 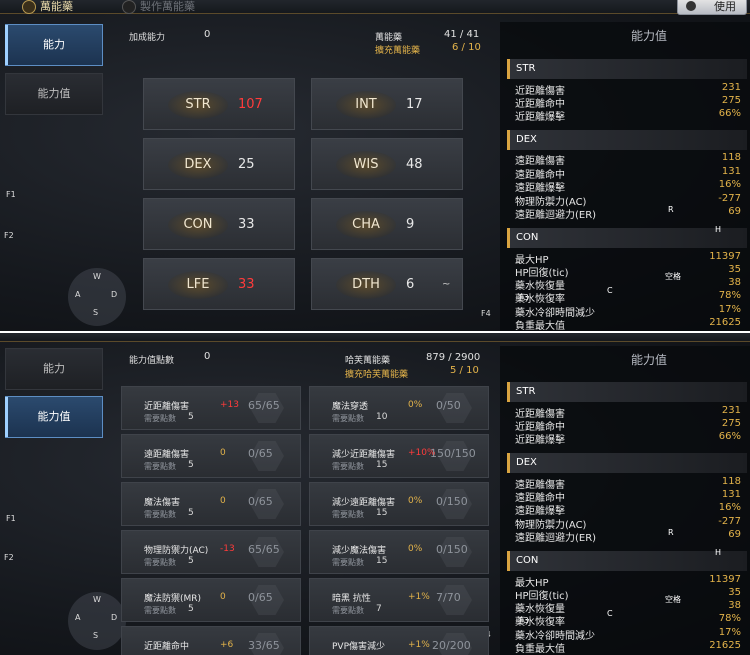 What do you see at coordinates (211, 408) in the screenshot?
I see `ability-card: 近距離傷害 需要點數 5 +13 65/65` at bounding box center [211, 408].